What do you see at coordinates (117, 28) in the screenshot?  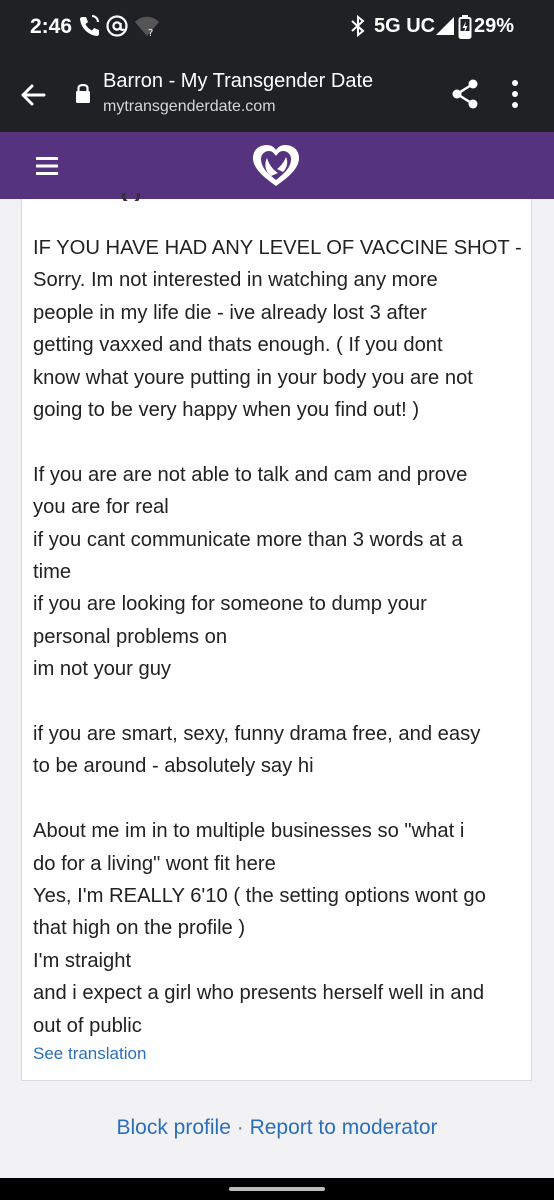 I see `at-icon` at bounding box center [117, 28].